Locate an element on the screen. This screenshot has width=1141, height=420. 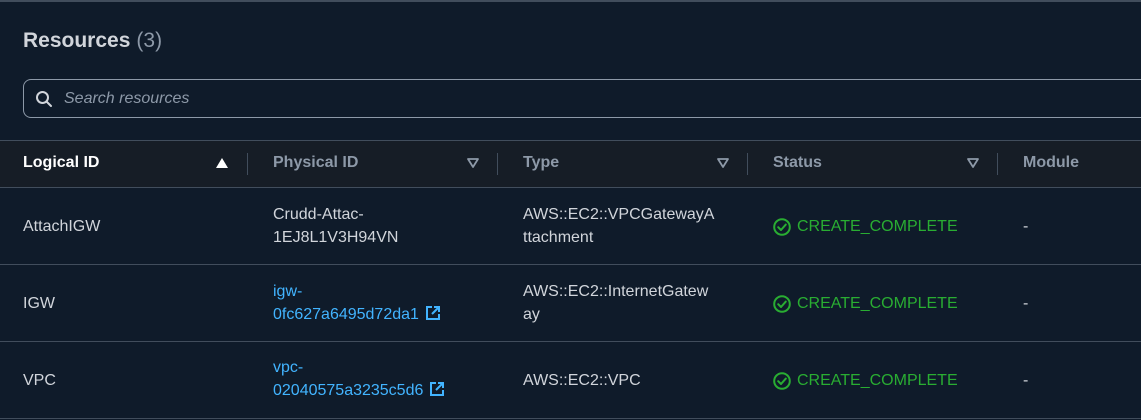
type-line: AWS::EC2::InternetGatew is located at coordinates (616, 291).